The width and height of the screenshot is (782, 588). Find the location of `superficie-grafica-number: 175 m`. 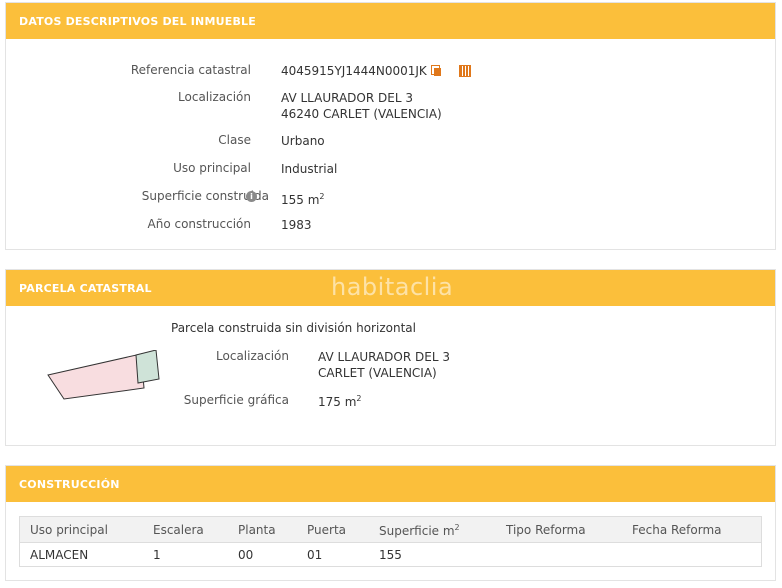

superficie-grafica-number: 175 m is located at coordinates (337, 402).